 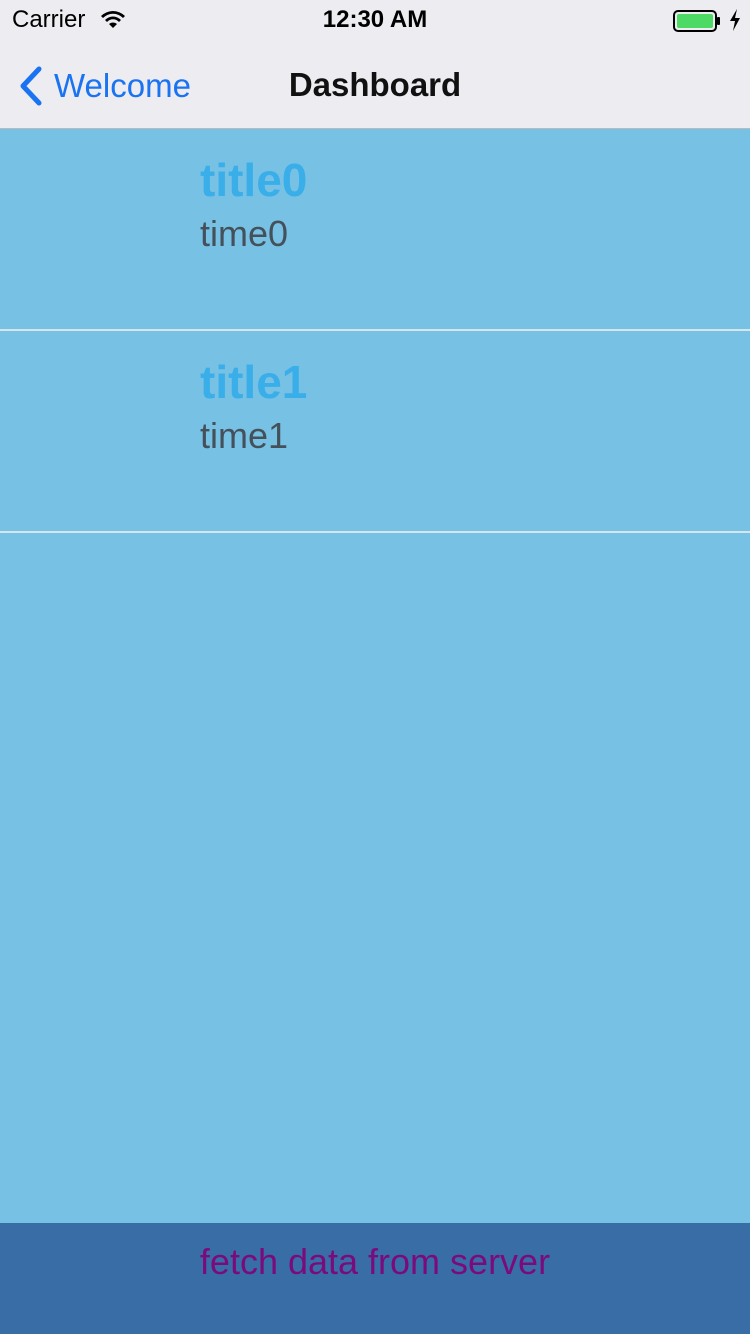 What do you see at coordinates (735, 20) in the screenshot?
I see `charging-bolt-icon` at bounding box center [735, 20].